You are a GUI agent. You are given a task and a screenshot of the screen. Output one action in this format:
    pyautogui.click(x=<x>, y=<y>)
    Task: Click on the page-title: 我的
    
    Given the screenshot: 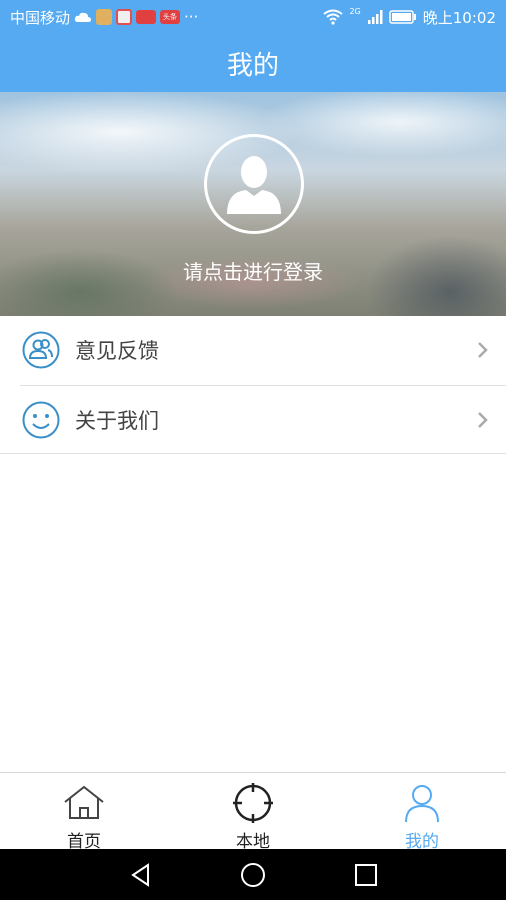 What is the action you would take?
    pyautogui.click(x=252, y=65)
    